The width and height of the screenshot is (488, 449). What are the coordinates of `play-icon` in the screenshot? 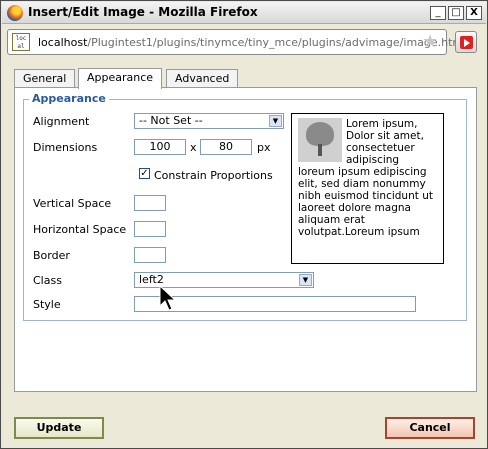 It's located at (466, 42).